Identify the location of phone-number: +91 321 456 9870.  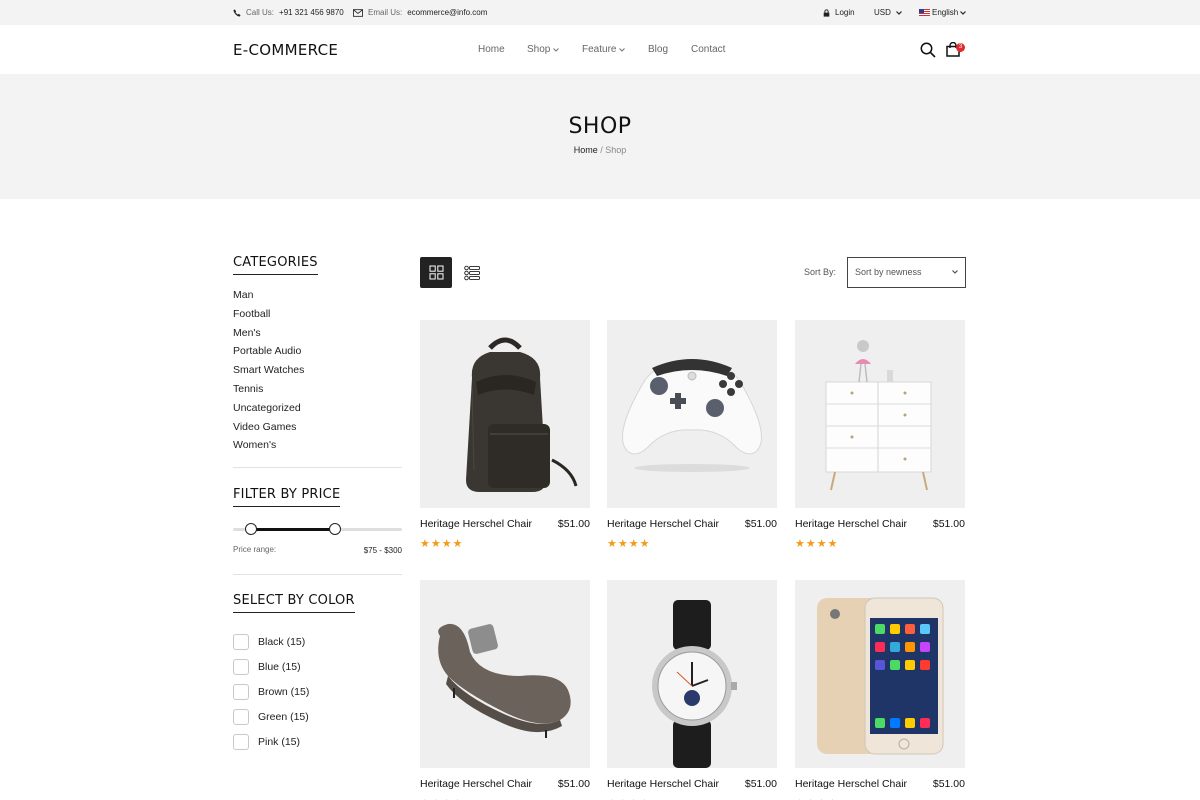
(311, 12).